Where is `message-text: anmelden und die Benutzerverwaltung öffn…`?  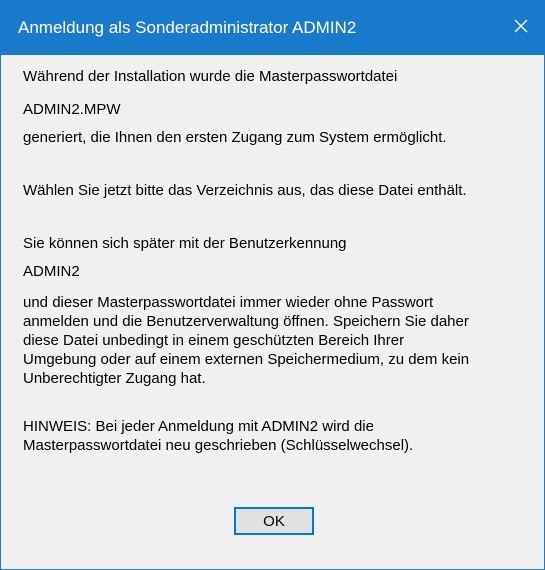
message-text: anmelden und die Benutzerverwaltung öffn… is located at coordinates (246, 321).